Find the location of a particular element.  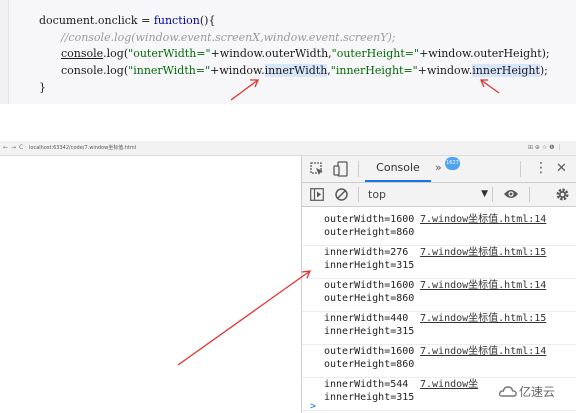

arrow-to-console is located at coordinates (244, 318).